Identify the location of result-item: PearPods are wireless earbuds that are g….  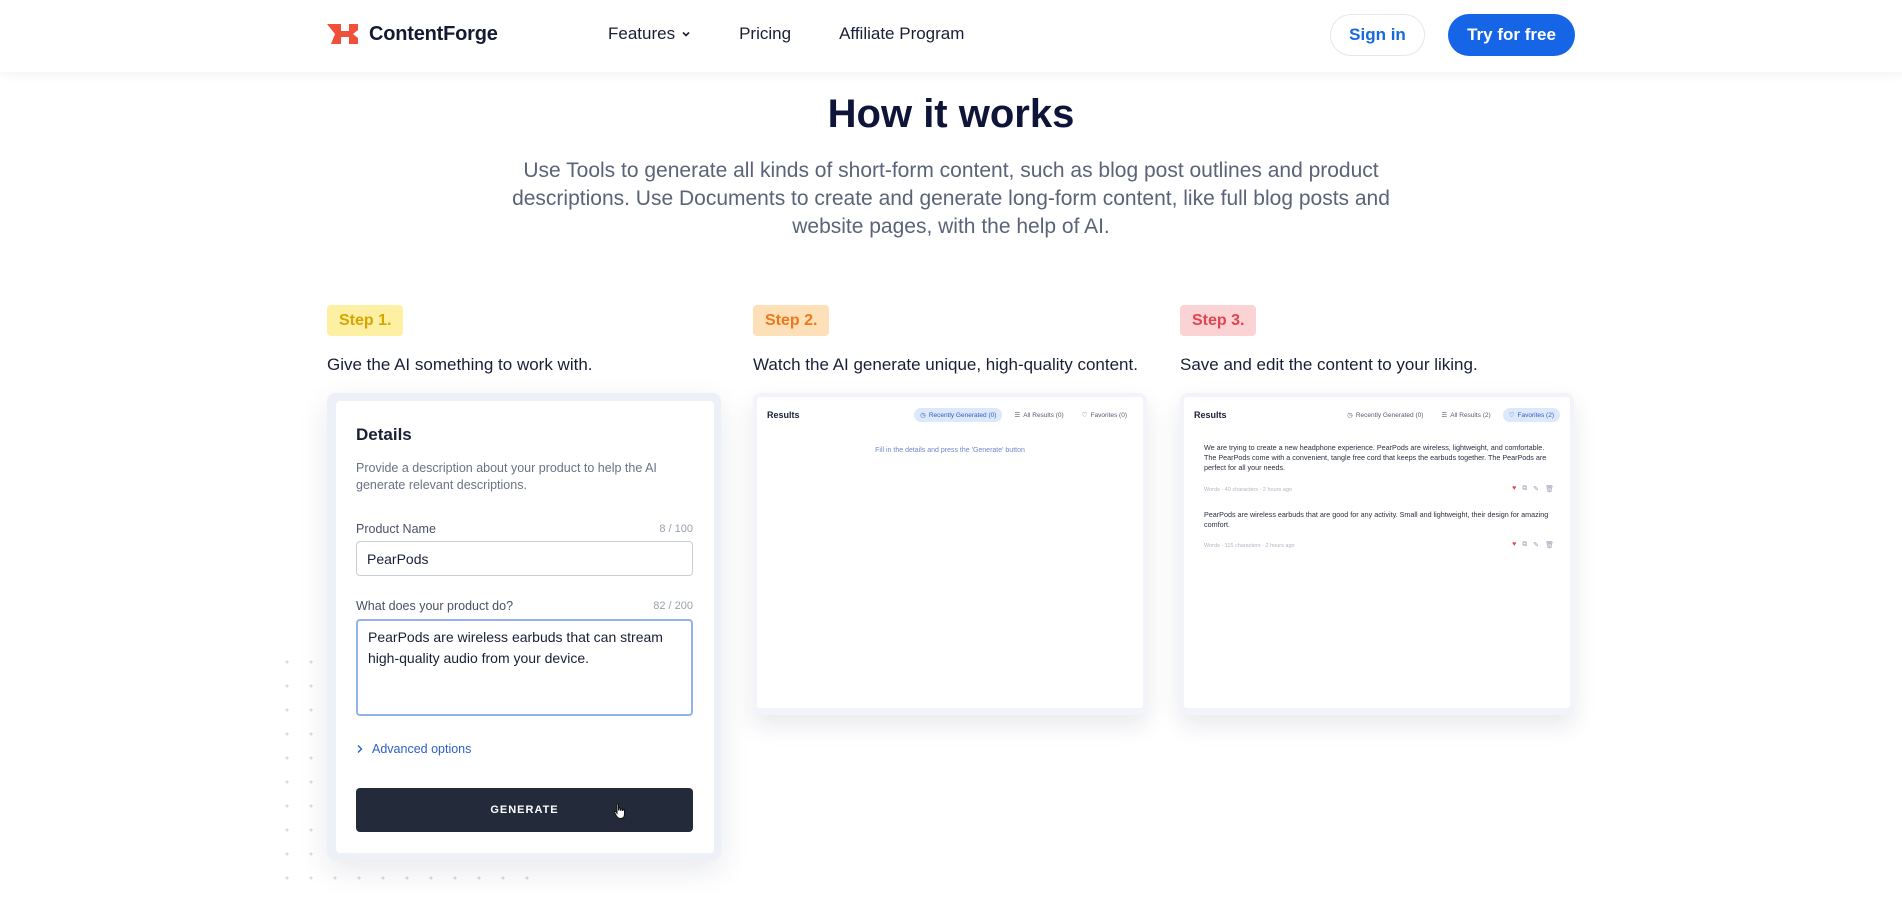
(1376, 519).